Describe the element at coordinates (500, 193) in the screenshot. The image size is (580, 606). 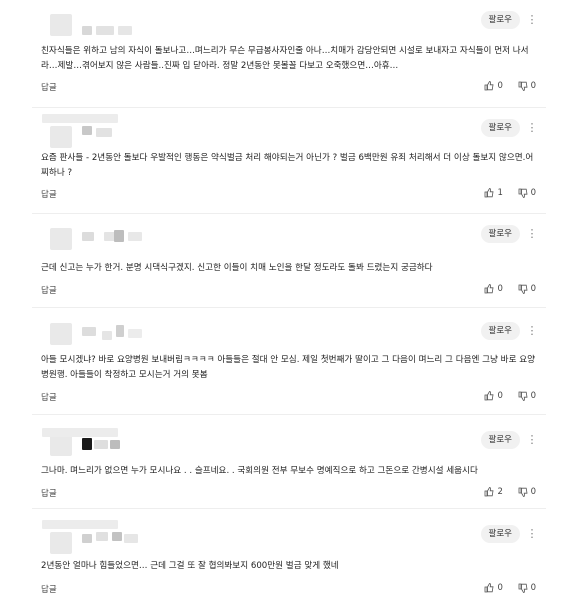
I see `like-count: 1` at that location.